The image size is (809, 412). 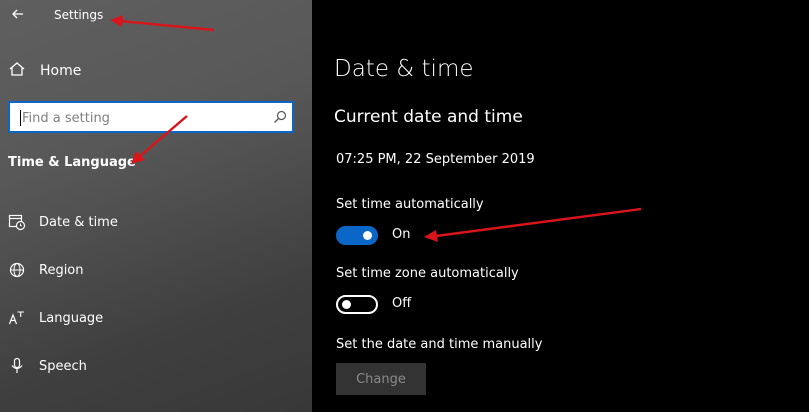 What do you see at coordinates (435, 159) in the screenshot?
I see `current-datetime: 07:25 PM, 22 September 2019` at bounding box center [435, 159].